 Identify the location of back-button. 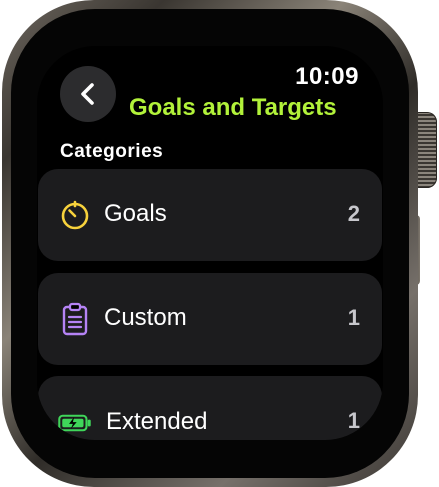
(88, 94).